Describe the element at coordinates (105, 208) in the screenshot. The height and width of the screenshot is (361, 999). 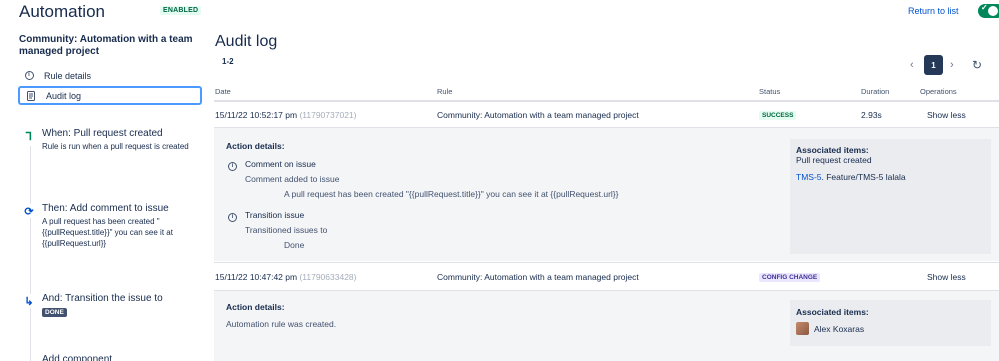
I see `step-title: Then: Add comment to issue` at that location.